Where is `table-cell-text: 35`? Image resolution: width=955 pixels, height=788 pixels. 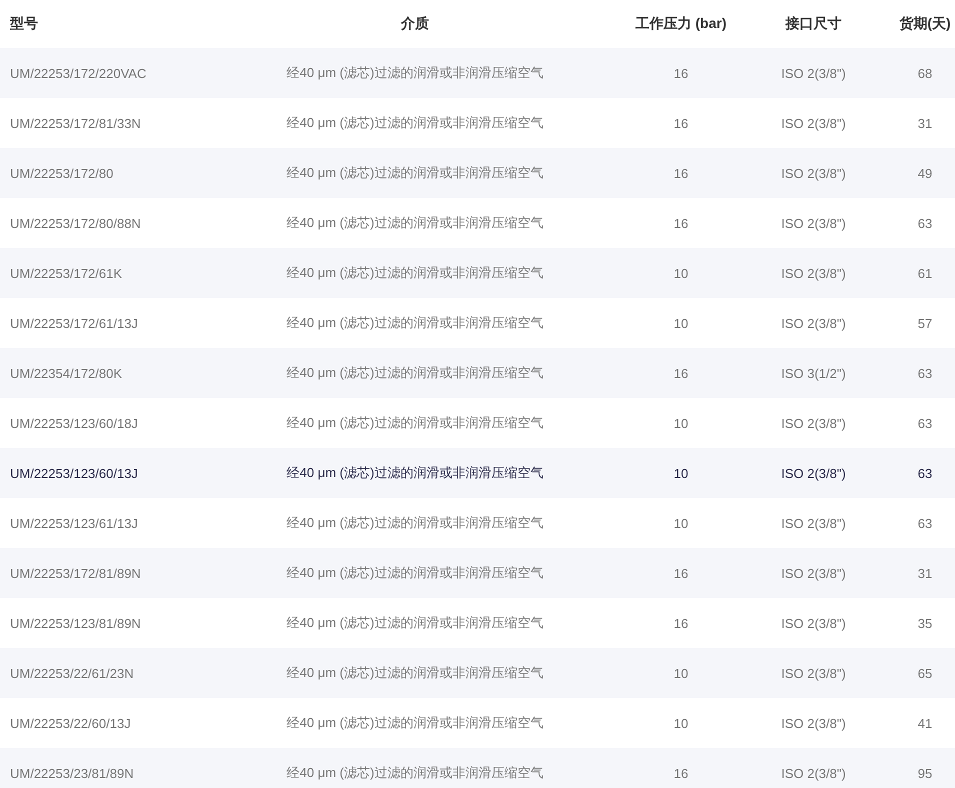
table-cell-text: 35 is located at coordinates (925, 623).